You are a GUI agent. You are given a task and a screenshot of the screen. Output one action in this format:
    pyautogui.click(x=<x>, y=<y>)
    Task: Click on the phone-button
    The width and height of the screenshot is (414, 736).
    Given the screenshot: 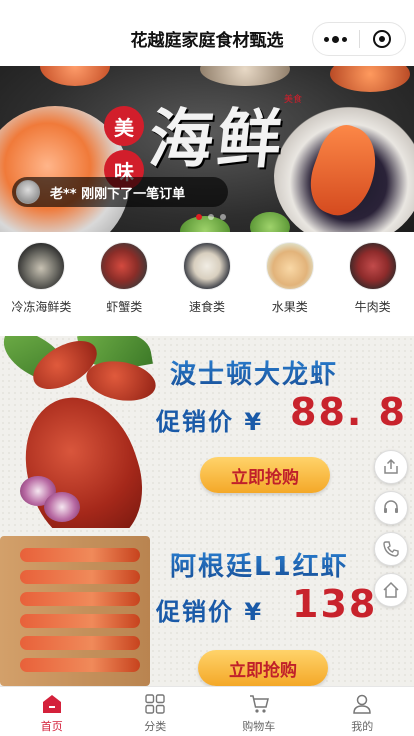 What is the action you would take?
    pyautogui.click(x=391, y=549)
    